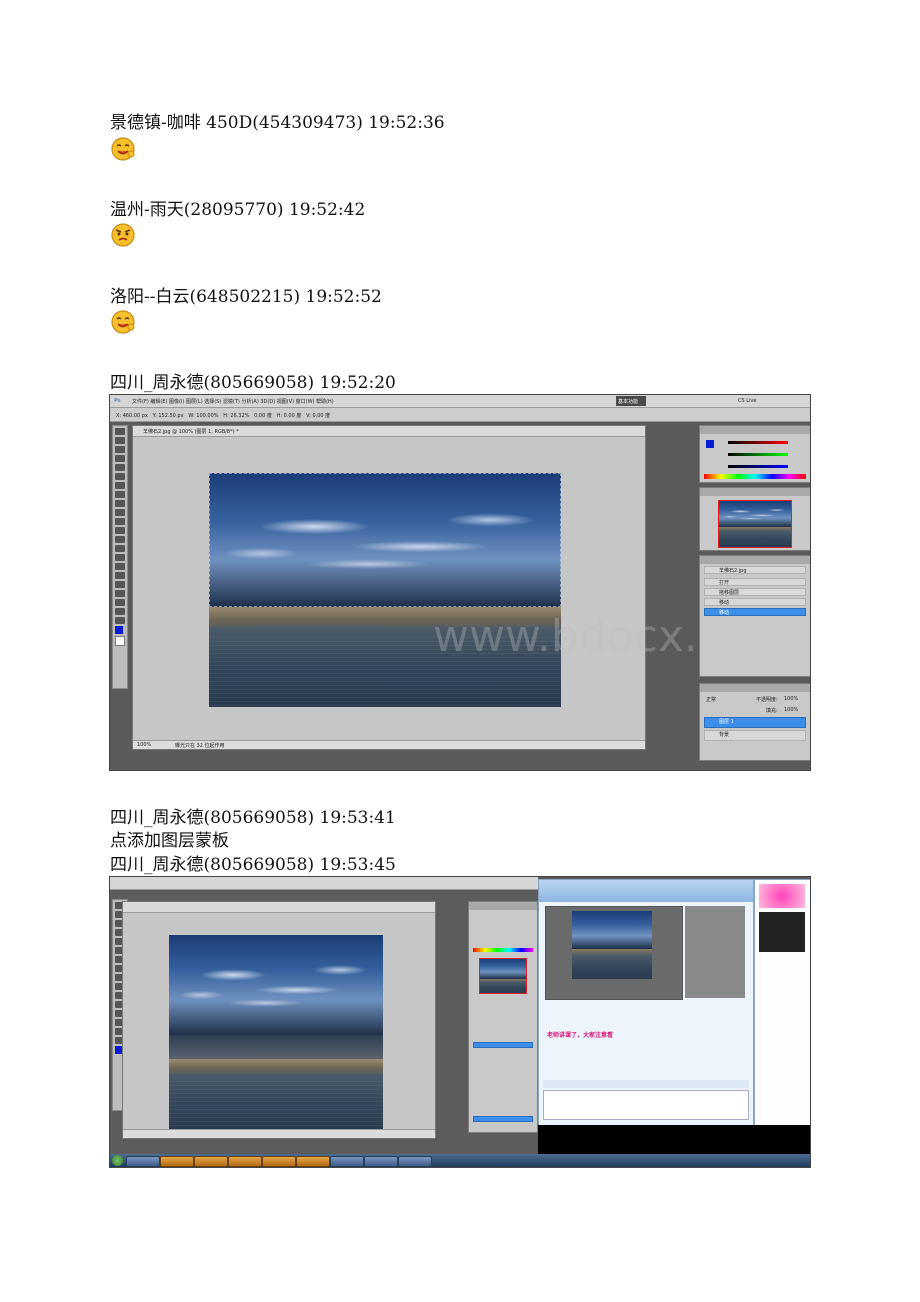 The width and height of the screenshot is (920, 1302). Describe the element at coordinates (385, 540) in the screenshot. I see `transform-bounding-box` at that location.